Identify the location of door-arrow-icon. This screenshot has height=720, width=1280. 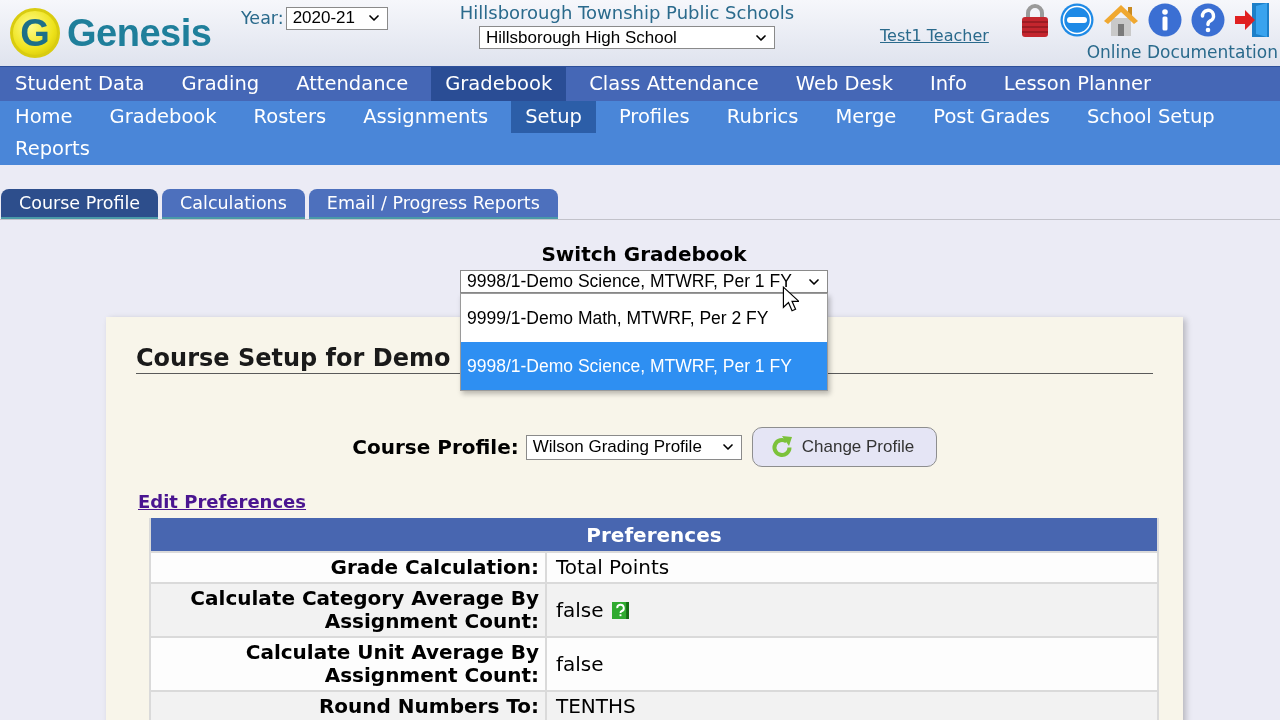
(1253, 20).